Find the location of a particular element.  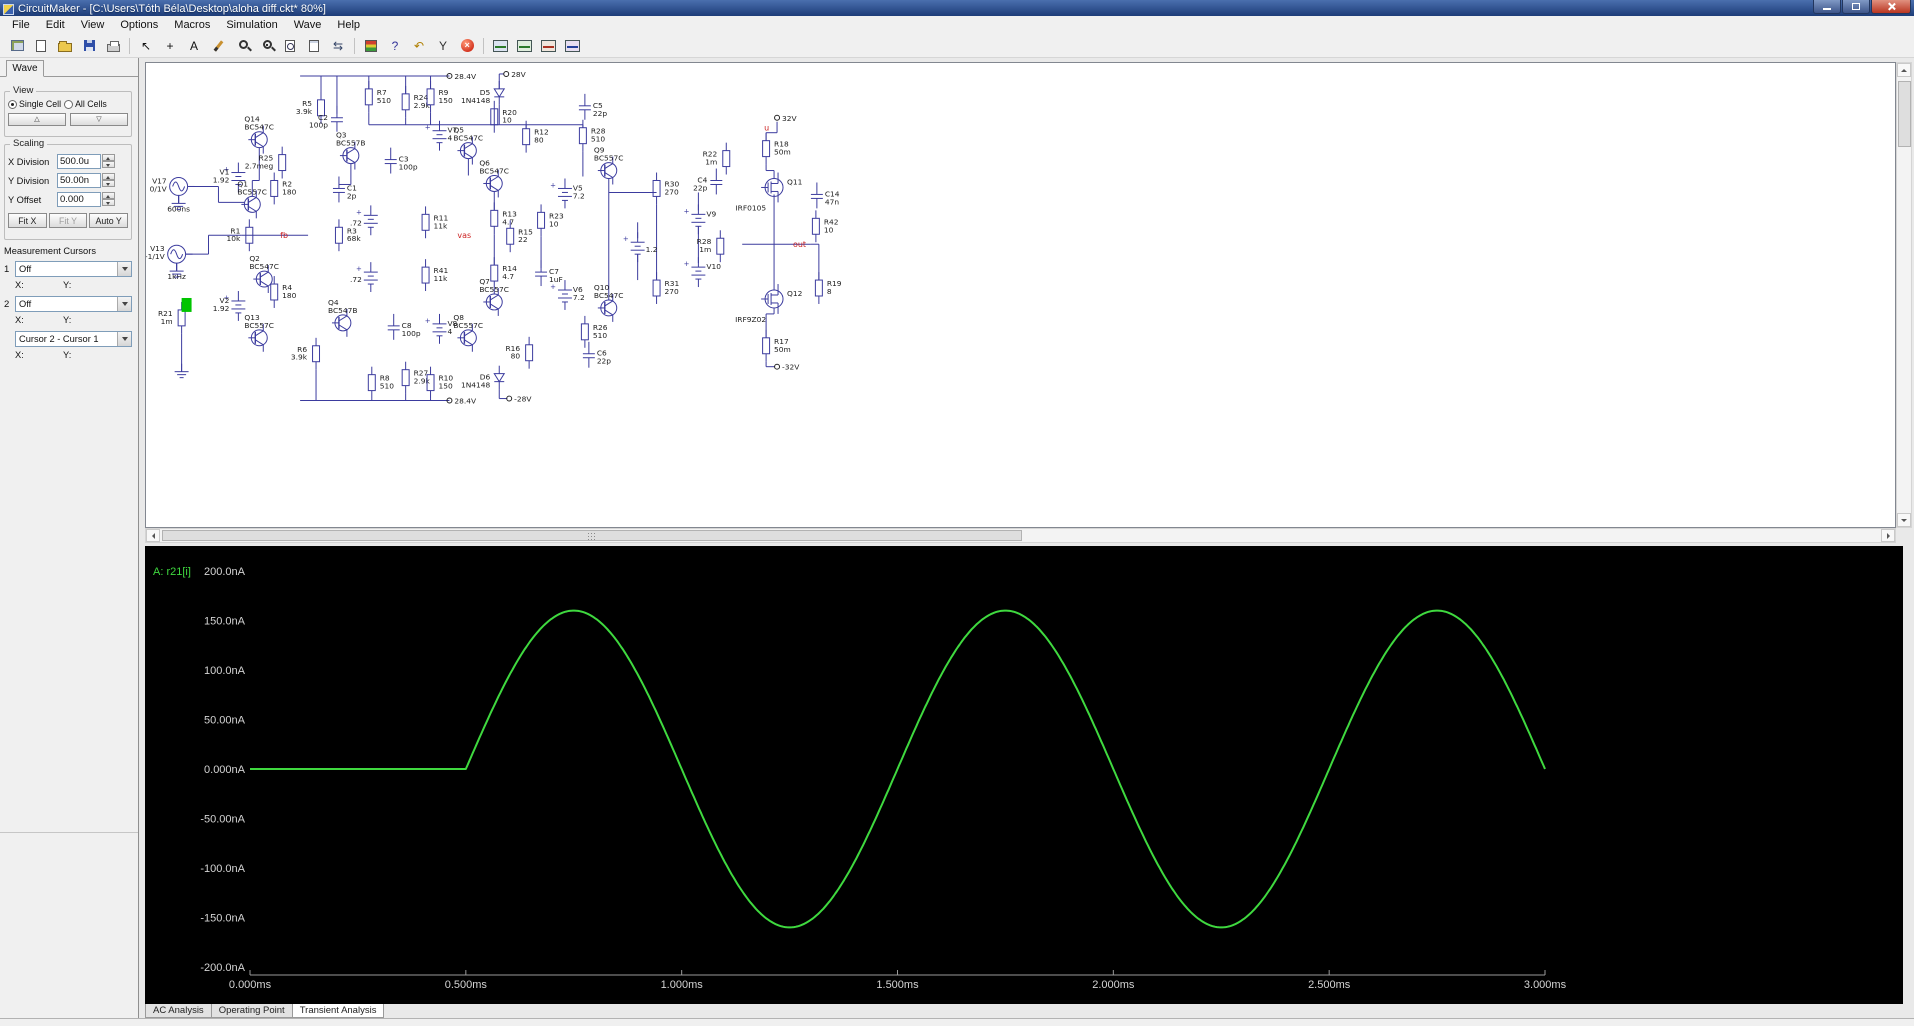

tab-ac-analysis: AC Analysis is located at coordinates (178, 1011).